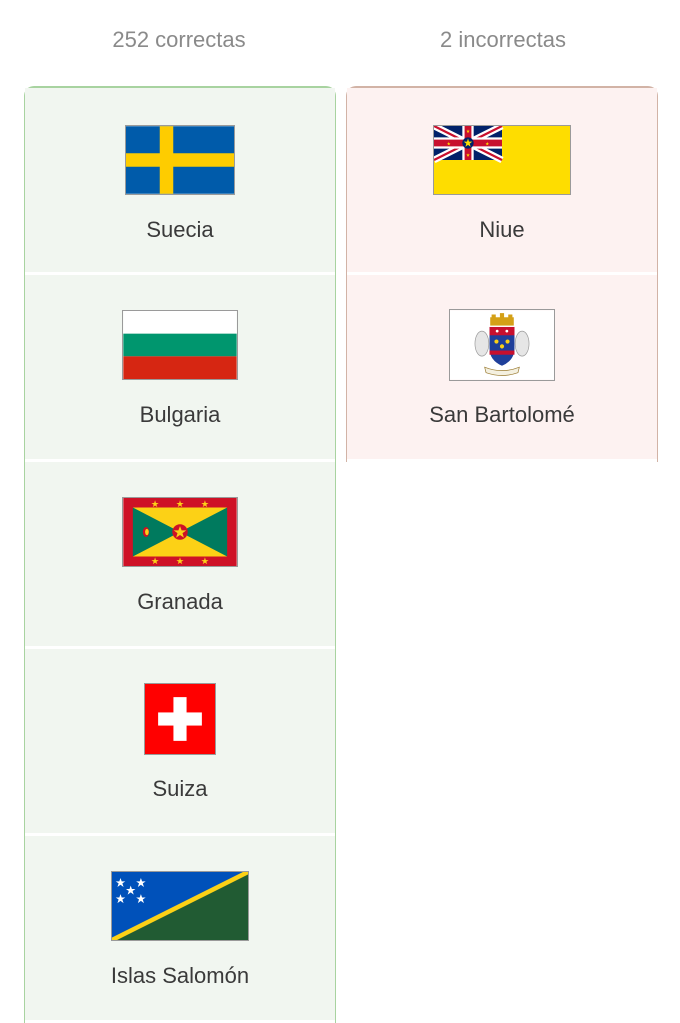 The height and width of the screenshot is (1023, 680). I want to click on correct-item-granada: Granada, so click(180, 554).